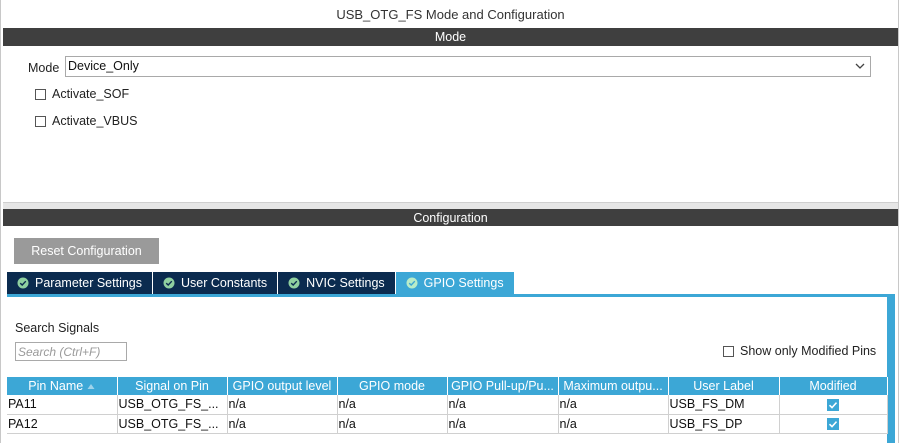 The width and height of the screenshot is (899, 443). I want to click on search-signals-input, so click(71, 351).